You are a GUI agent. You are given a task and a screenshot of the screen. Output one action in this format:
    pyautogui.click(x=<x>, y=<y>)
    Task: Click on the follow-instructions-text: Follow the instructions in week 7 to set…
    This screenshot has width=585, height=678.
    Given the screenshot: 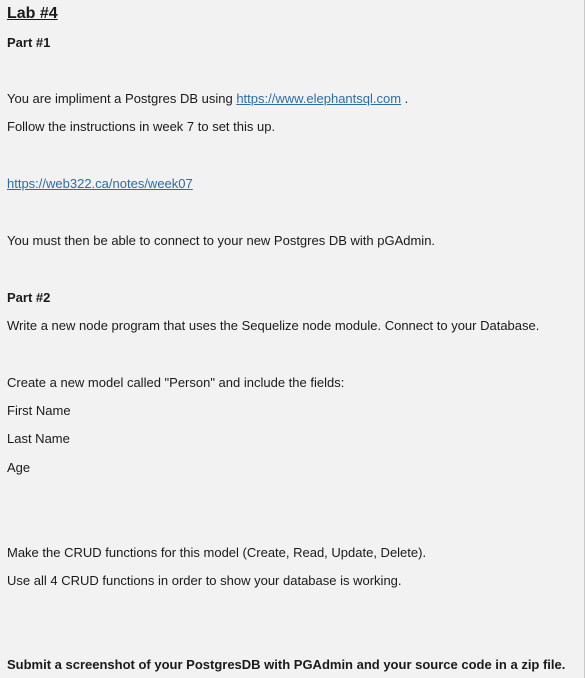 What is the action you would take?
    pyautogui.click(x=141, y=126)
    